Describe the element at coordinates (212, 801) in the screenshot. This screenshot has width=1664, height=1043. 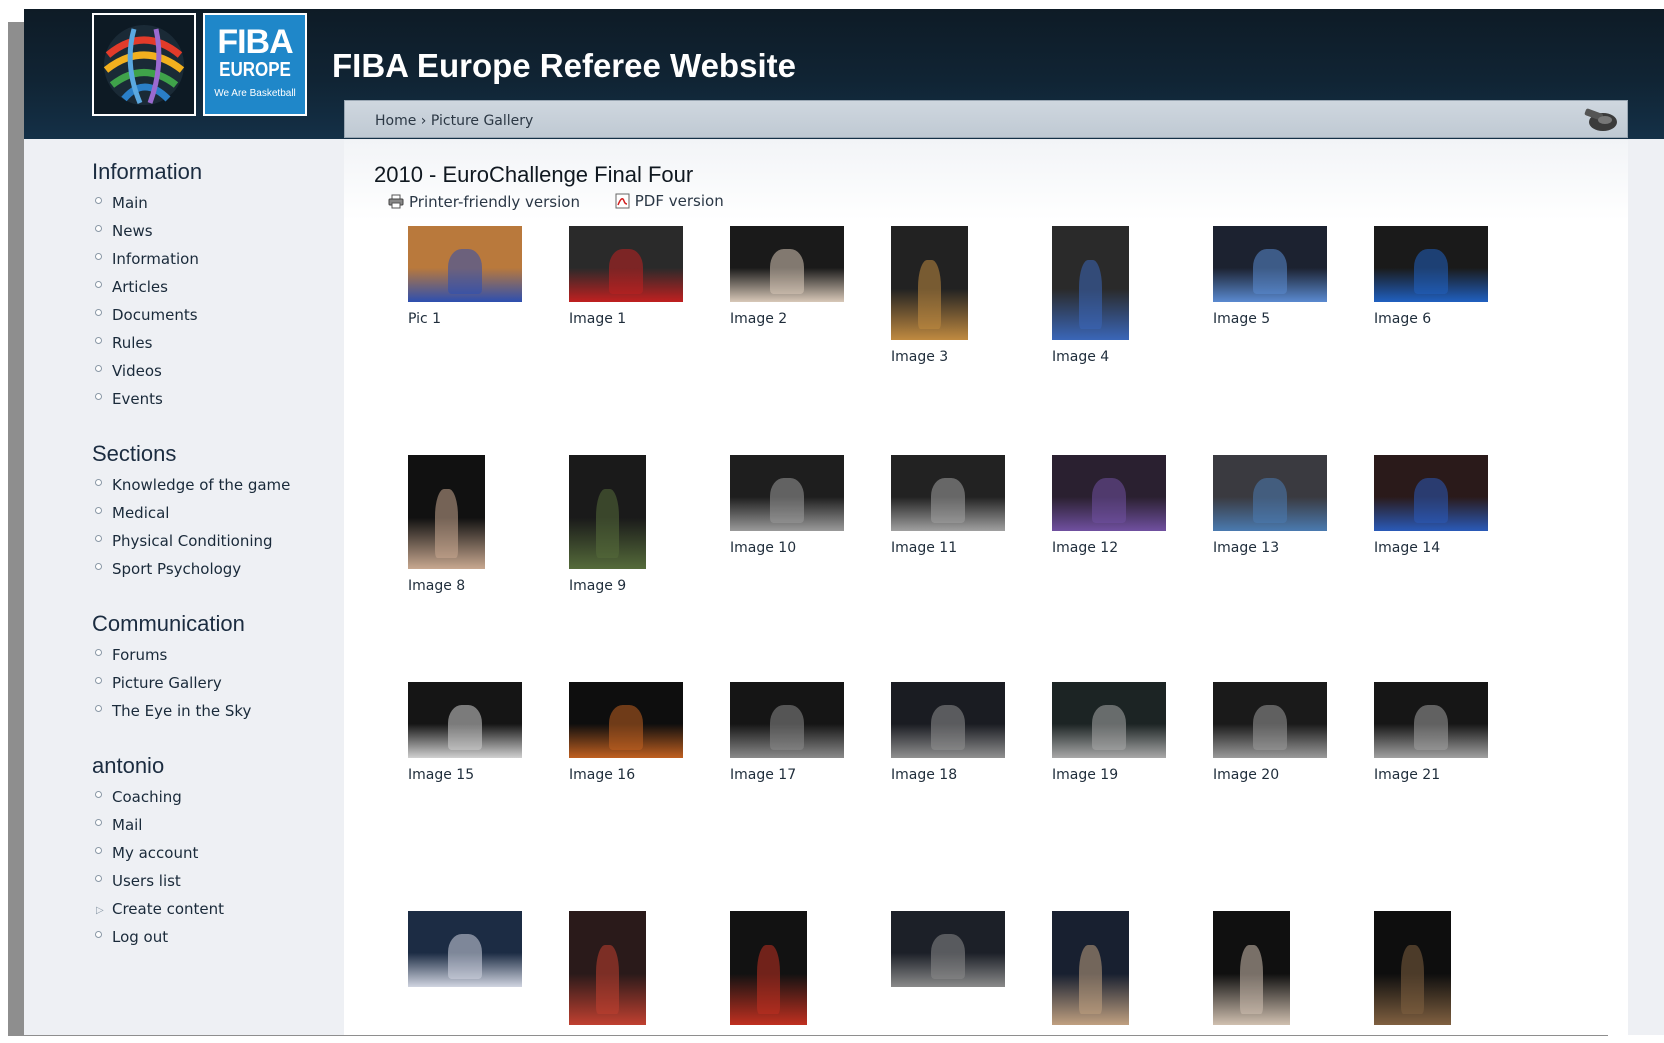
I see `sidebar-item-coaching: Coaching` at that location.